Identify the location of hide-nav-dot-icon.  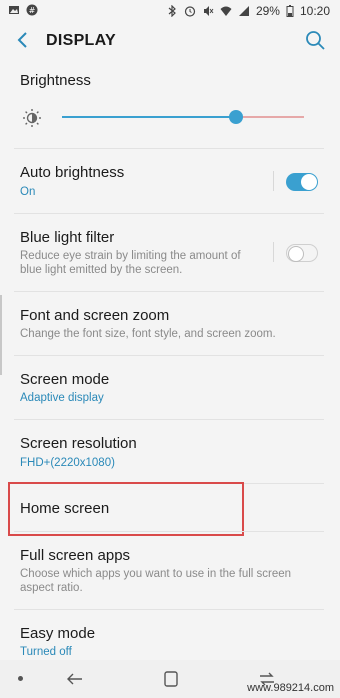
(20, 678).